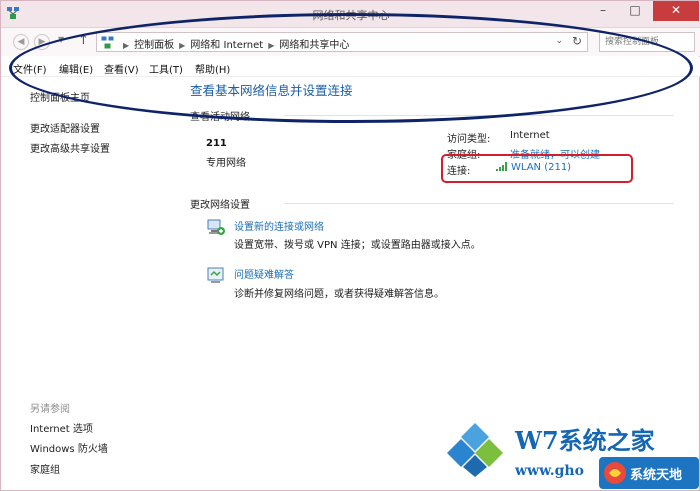  What do you see at coordinates (475, 450) in the screenshot?
I see `windows-logo-icon` at bounding box center [475, 450].